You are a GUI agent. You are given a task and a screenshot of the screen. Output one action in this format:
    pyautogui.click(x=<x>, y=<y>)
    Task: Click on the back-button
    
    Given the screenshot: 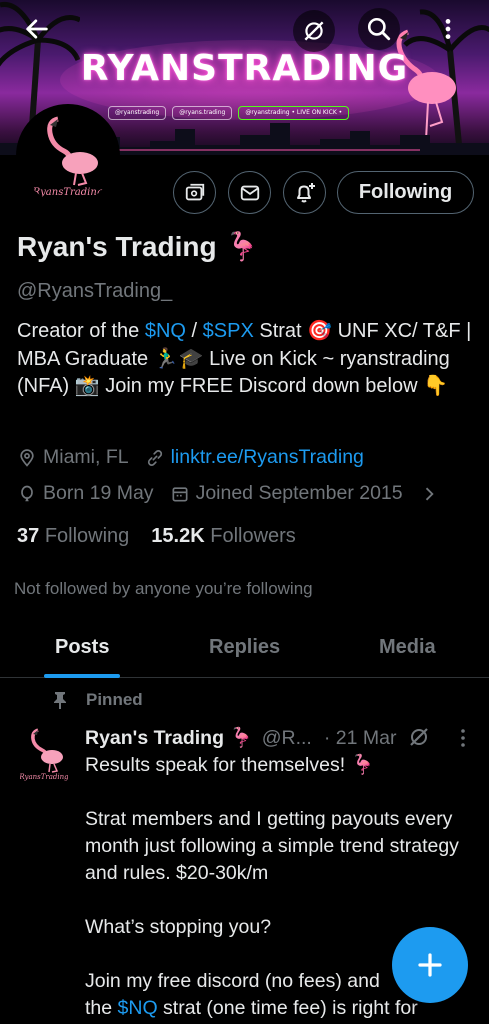 What is the action you would take?
    pyautogui.click(x=37, y=29)
    